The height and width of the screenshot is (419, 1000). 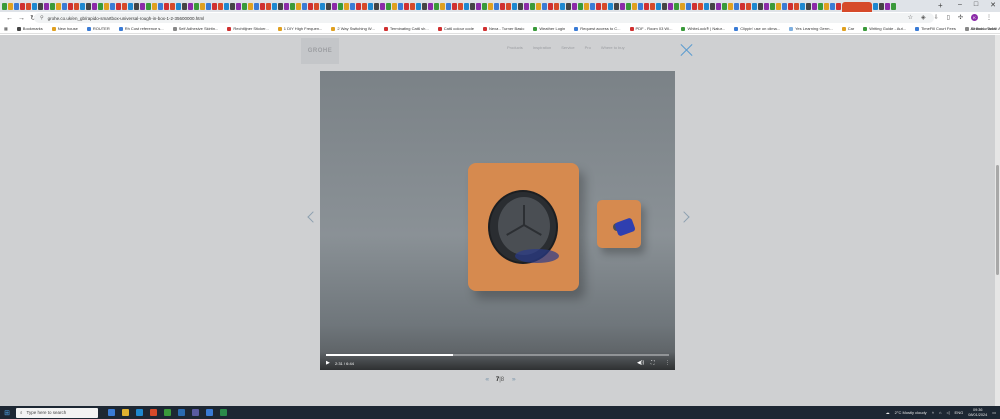 What do you see at coordinates (948, 17) in the screenshot?
I see `side-panel-icon: ▯` at bounding box center [948, 17].